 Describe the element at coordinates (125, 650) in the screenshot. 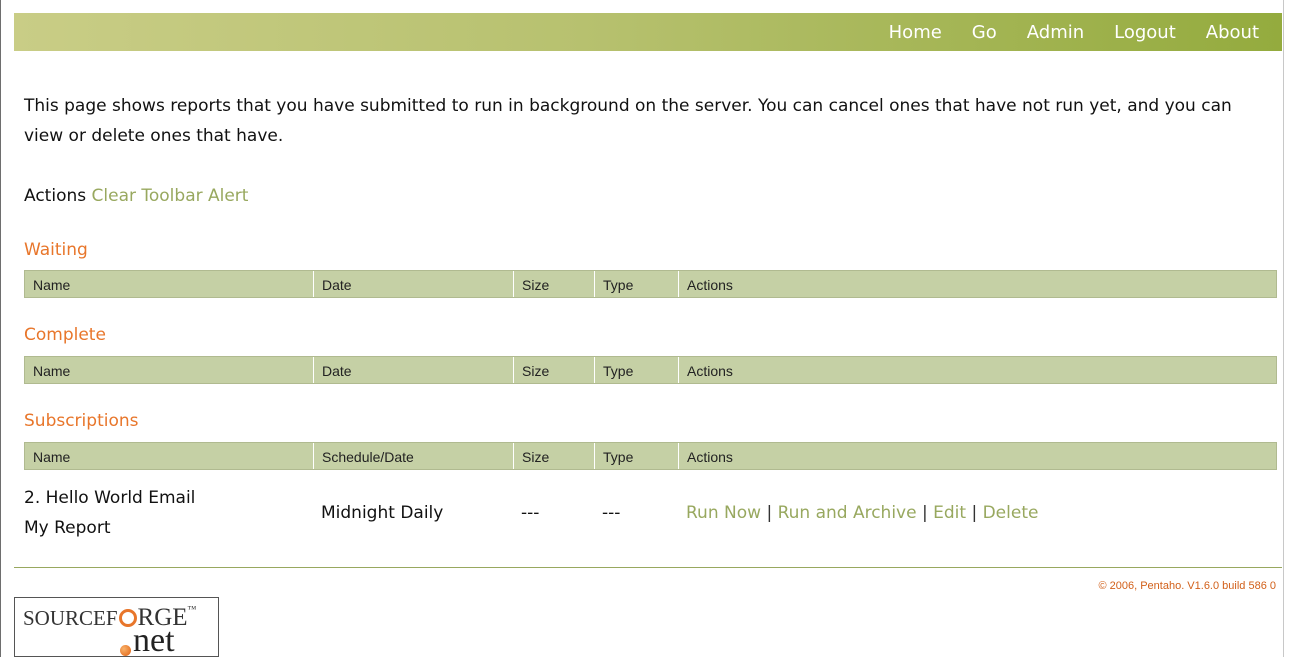

I see `logo-dot-icon` at that location.